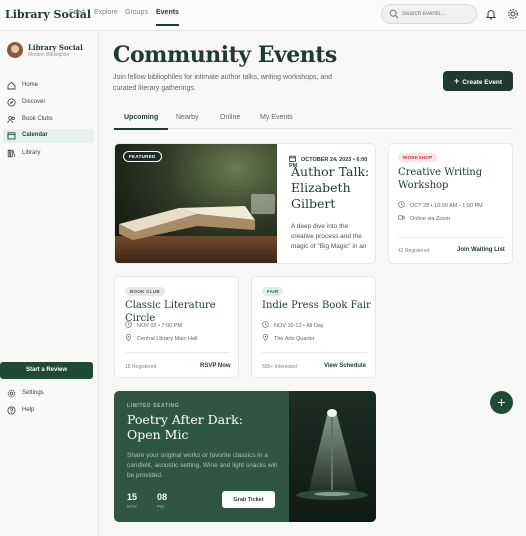 The image size is (526, 536). I want to click on bookclub-location: Central Library Main Hall, so click(161, 338).